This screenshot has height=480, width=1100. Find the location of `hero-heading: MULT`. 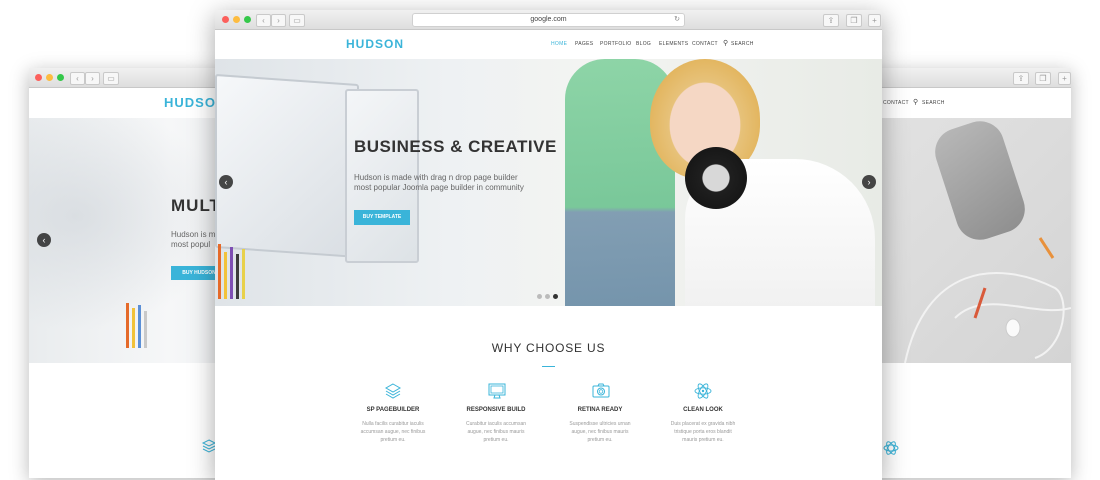

hero-heading: MULT is located at coordinates (196, 205).